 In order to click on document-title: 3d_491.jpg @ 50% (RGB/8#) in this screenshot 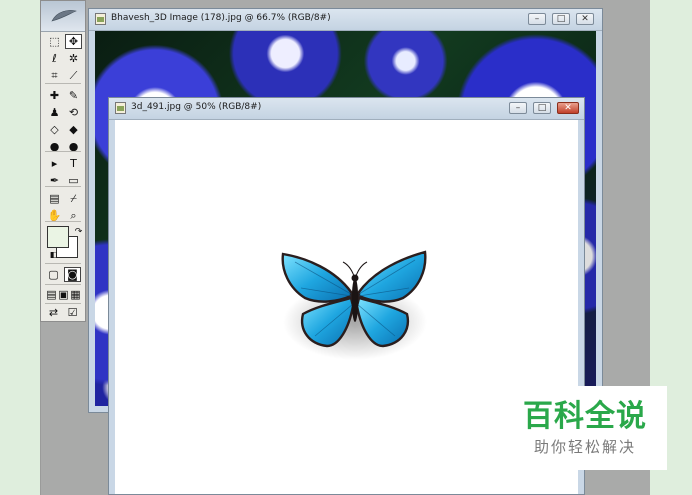, I will do `click(196, 107)`.